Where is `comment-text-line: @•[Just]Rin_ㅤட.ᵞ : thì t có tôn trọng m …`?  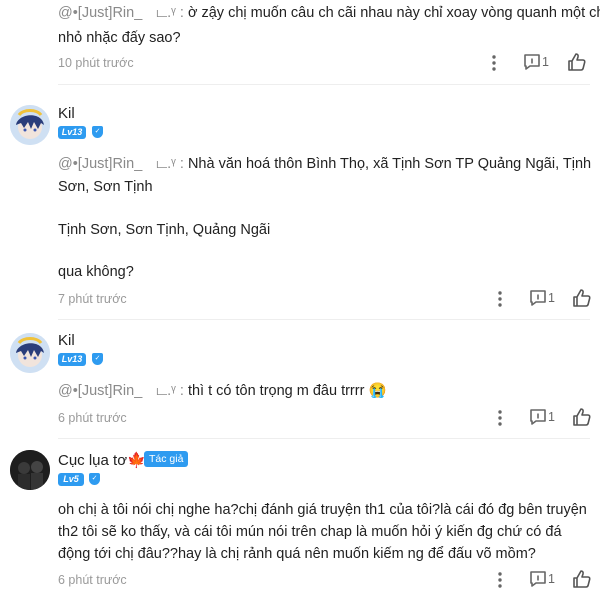 comment-text-line: @•[Just]Rin_ㅤட.ᵞ : thì t có tôn trọng m … is located at coordinates (222, 391).